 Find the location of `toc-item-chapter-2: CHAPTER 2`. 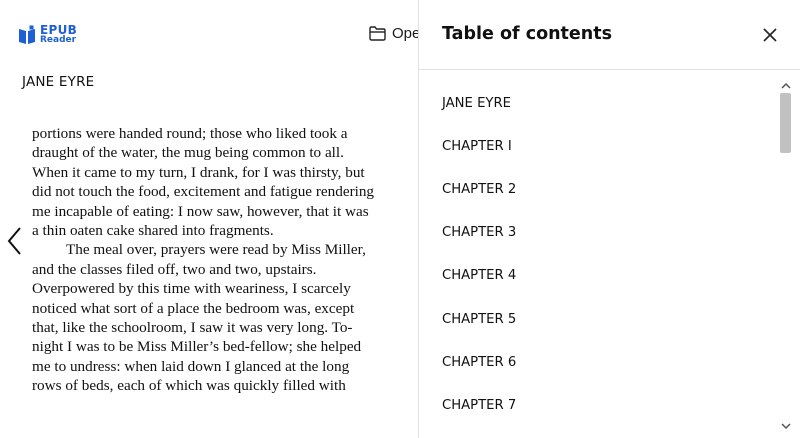

toc-item-chapter-2: CHAPTER 2 is located at coordinates (479, 189).